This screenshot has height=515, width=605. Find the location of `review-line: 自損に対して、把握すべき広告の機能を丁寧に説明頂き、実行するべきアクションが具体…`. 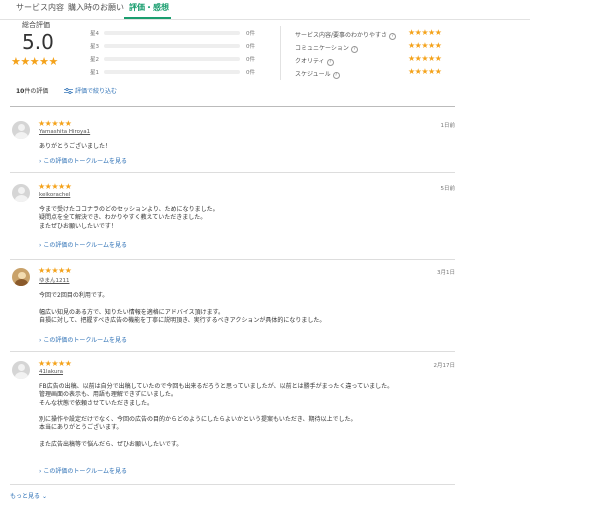

review-line: 自損に対して、把握すべき広告の機能を丁寧に説明頂き、実行するべきアクションが具体… is located at coordinates (182, 320).